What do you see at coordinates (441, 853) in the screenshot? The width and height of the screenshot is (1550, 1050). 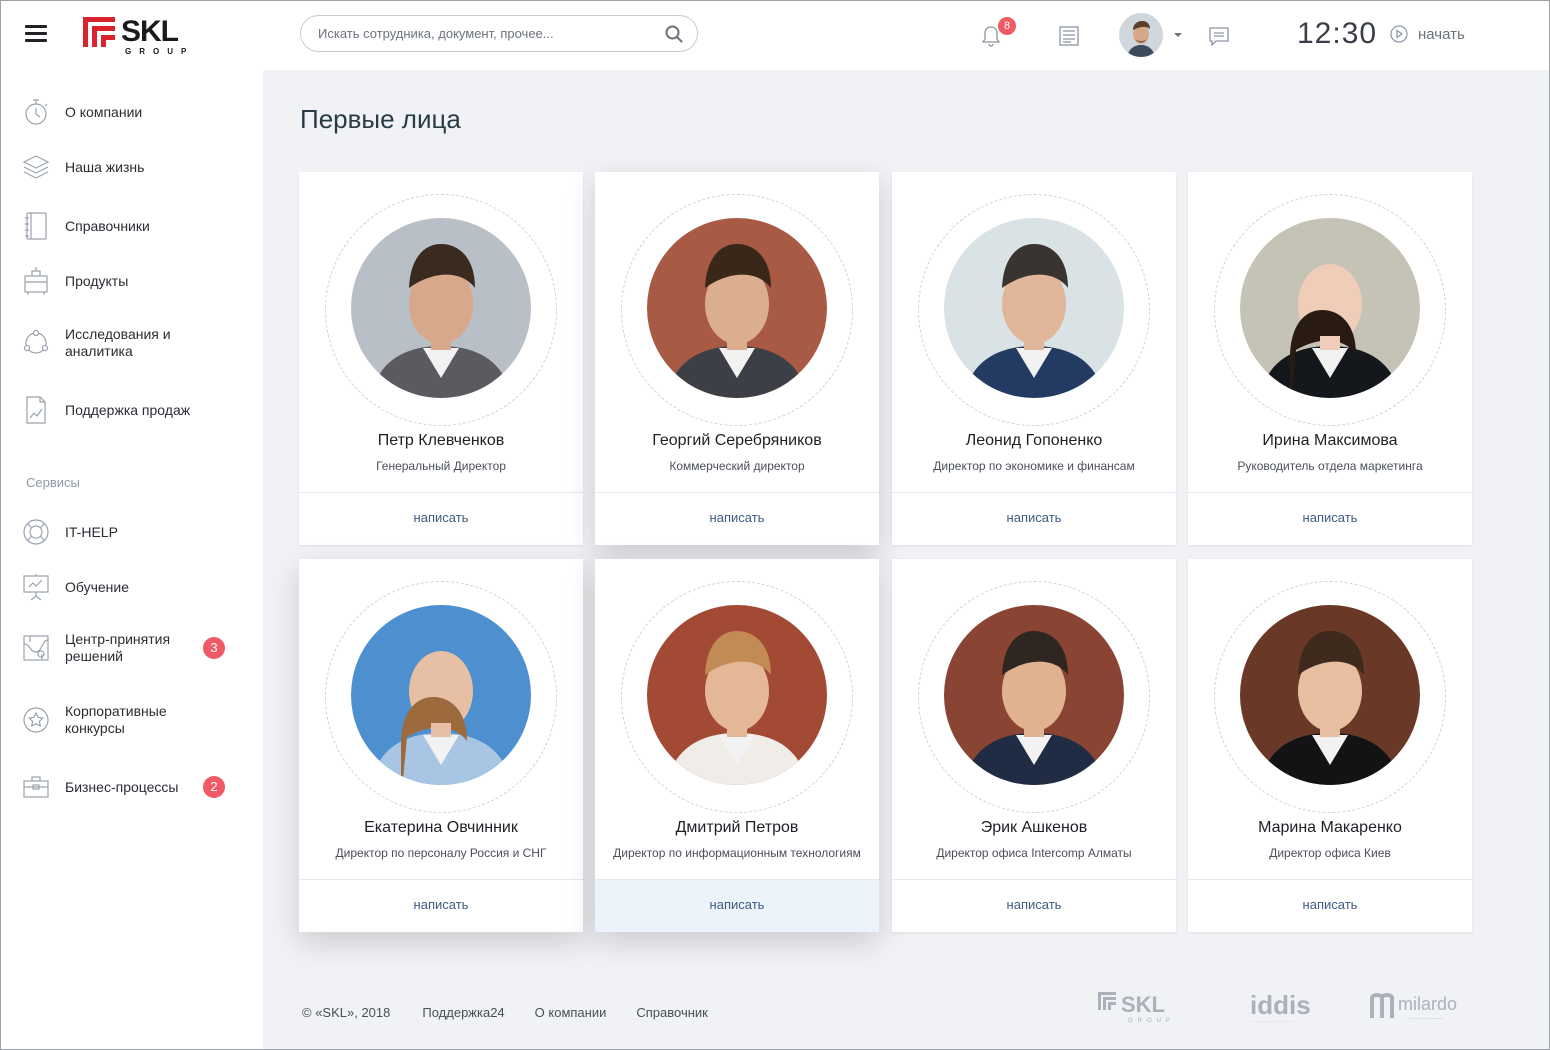 I see `person-role: Директор по персоналу Россия и СНГ` at bounding box center [441, 853].